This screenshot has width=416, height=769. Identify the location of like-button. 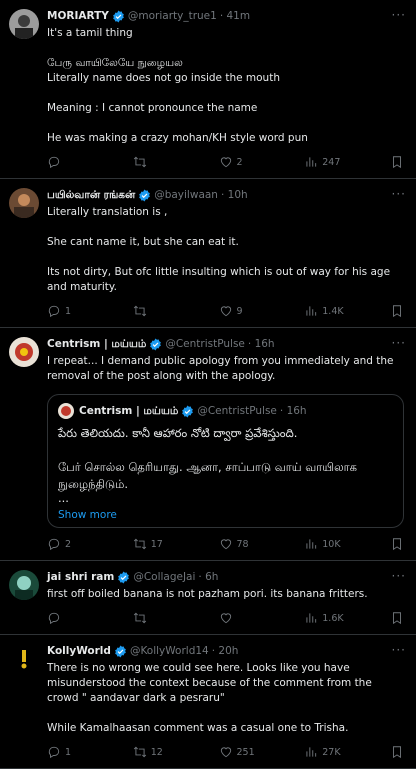
(248, 618).